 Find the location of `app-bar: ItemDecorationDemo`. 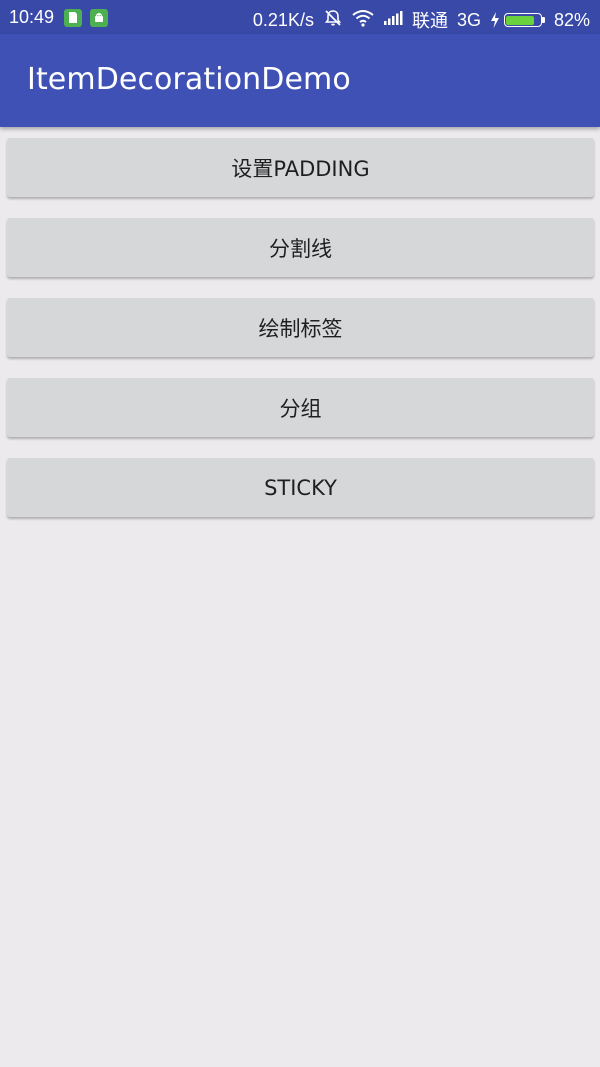

app-bar: ItemDecorationDemo is located at coordinates (300, 80).